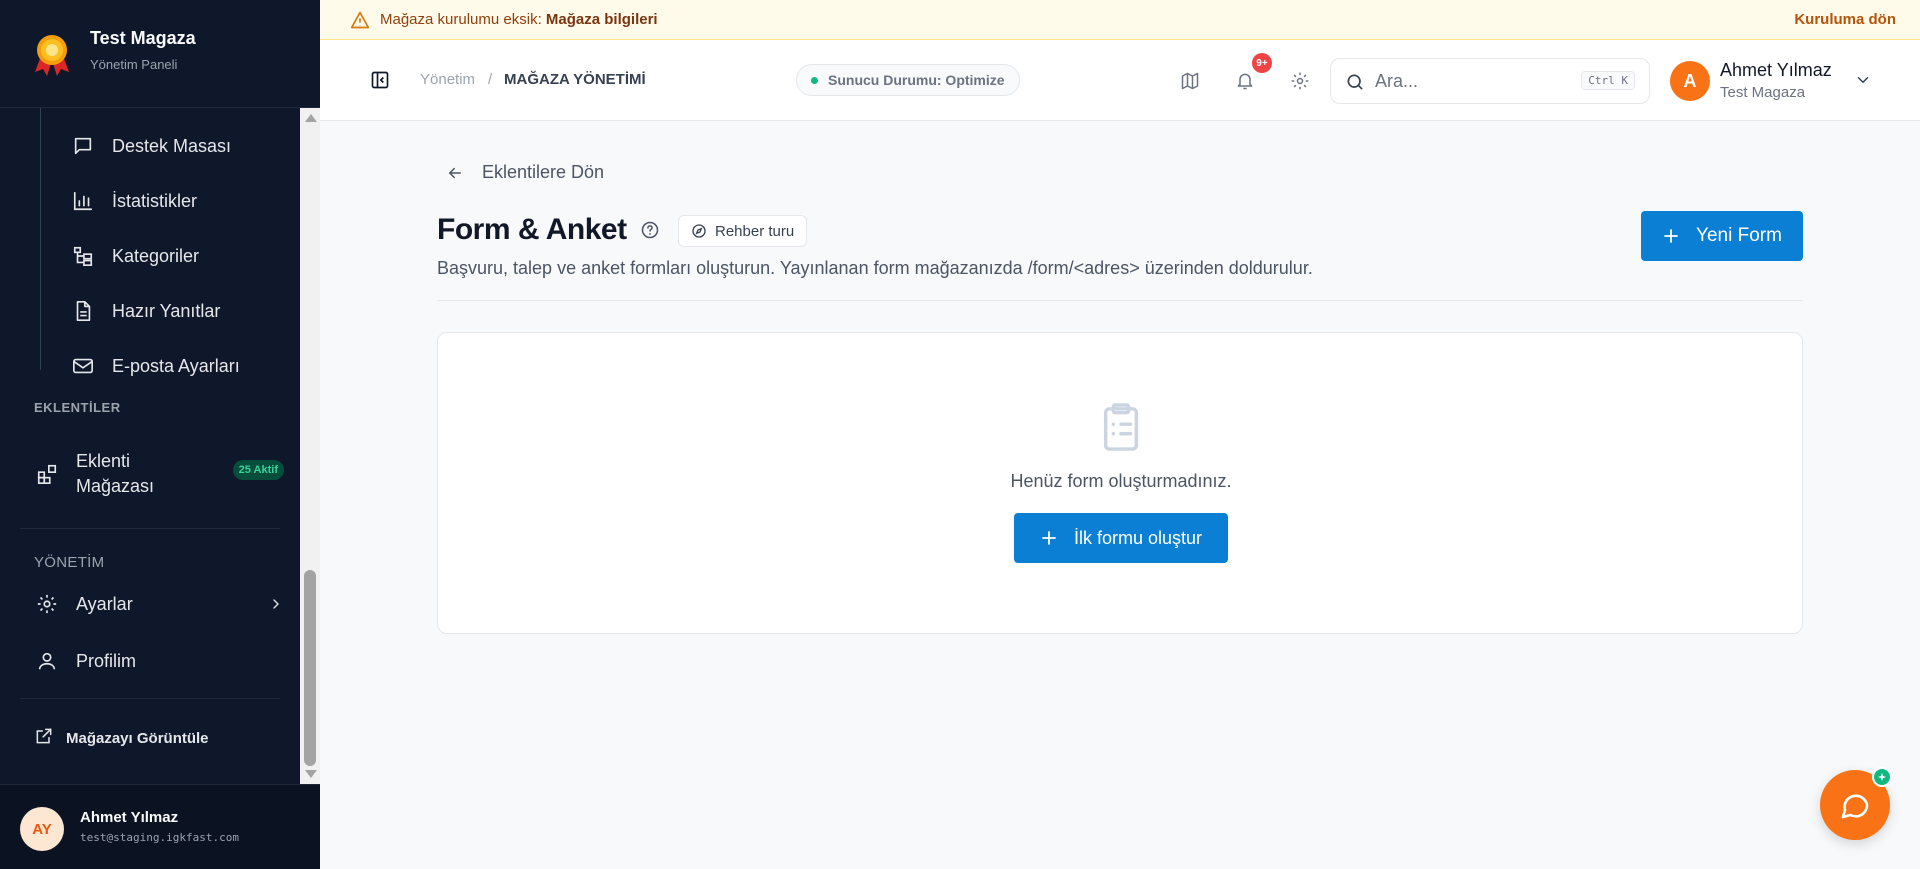  Describe the element at coordinates (155, 200) in the screenshot. I see `sidebar-item-label: İstatistikler` at that location.